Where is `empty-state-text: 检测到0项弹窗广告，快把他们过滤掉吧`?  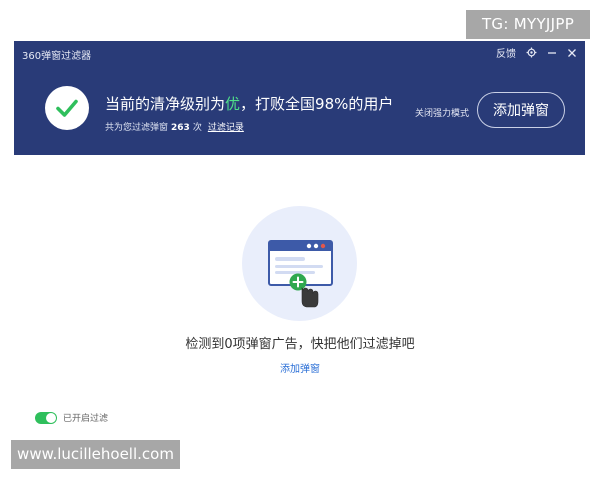
empty-state-text: 检测到0项弹窗广告，快把他们过滤掉吧 is located at coordinates (300, 344).